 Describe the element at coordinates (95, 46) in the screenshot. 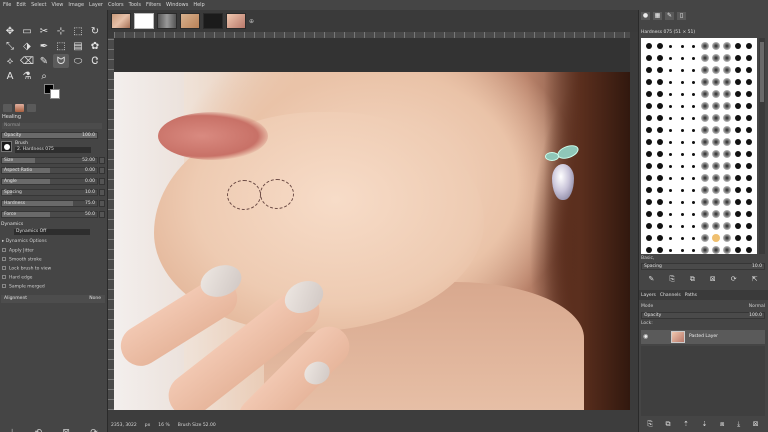

I see `tool-icon: ✿` at that location.